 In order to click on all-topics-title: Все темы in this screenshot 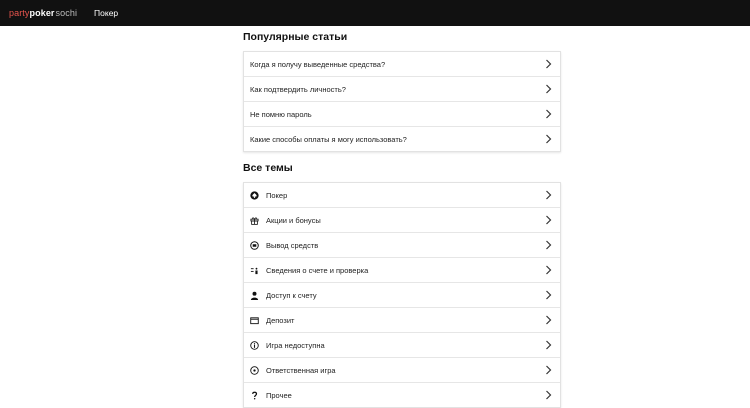, I will do `click(268, 168)`.